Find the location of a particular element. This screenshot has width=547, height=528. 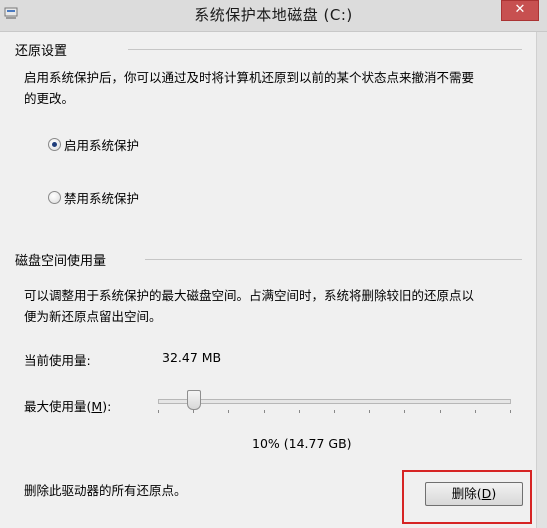

disk-usage-description-line1: 可以调整用于系统保护的最大磁盘空间。占满空间时，系统将删除较旧的还原点以 is located at coordinates (249, 295).